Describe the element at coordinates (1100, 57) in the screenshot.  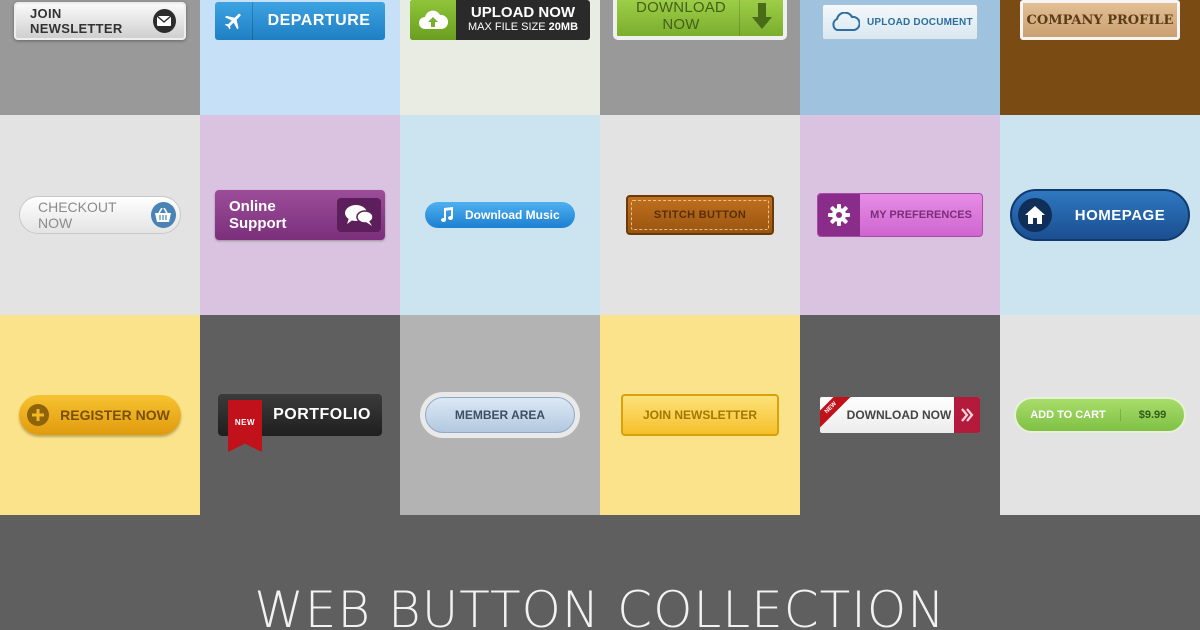
I see `cell-company-profile: COMPANY PROFILE` at that location.